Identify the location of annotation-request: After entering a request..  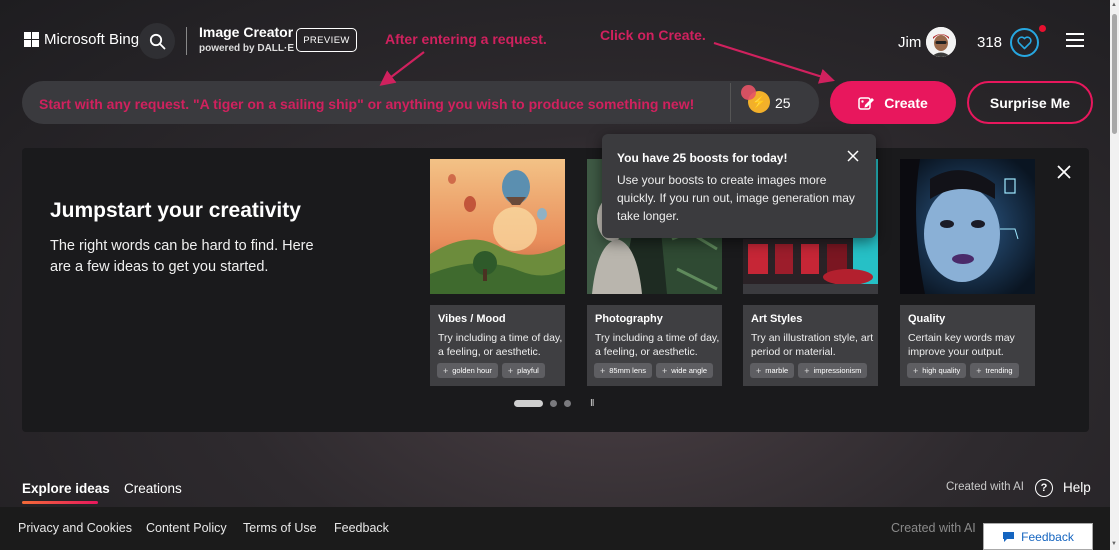
(466, 39).